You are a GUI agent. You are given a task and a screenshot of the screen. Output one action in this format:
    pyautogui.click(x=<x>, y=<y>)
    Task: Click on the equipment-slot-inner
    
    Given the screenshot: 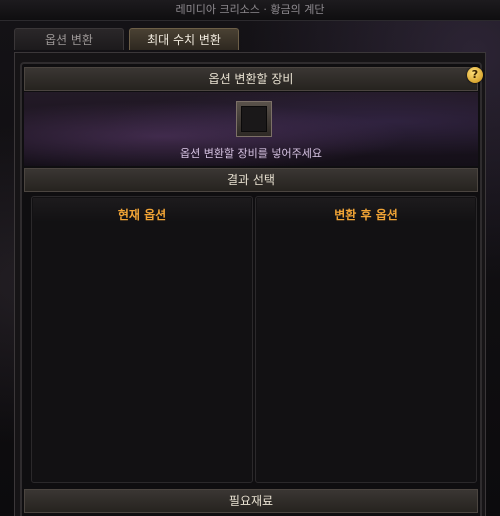 What is the action you would take?
    pyautogui.click(x=254, y=119)
    